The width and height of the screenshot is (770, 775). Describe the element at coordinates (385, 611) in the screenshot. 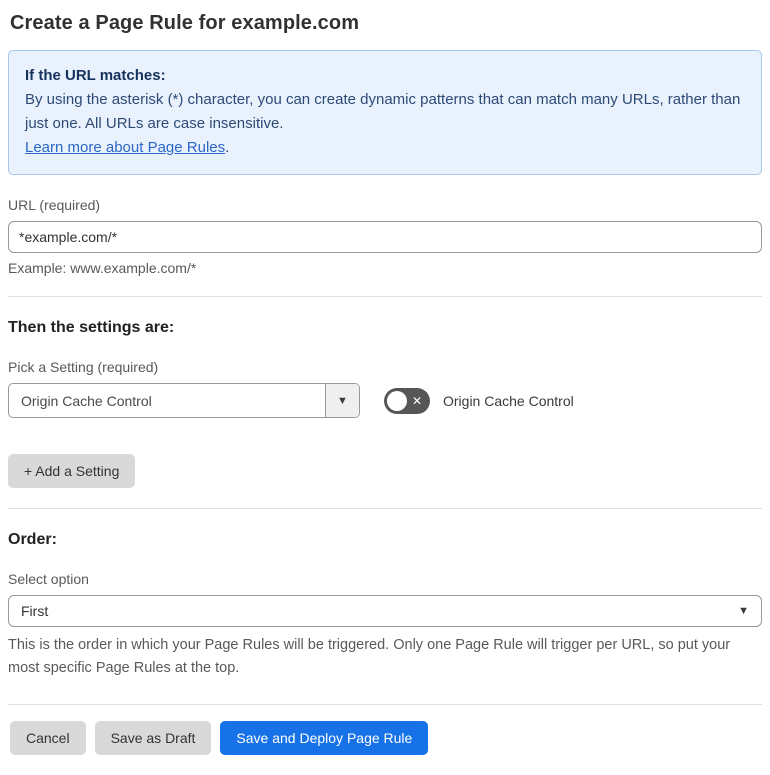

I see `order-select: First ▼` at that location.